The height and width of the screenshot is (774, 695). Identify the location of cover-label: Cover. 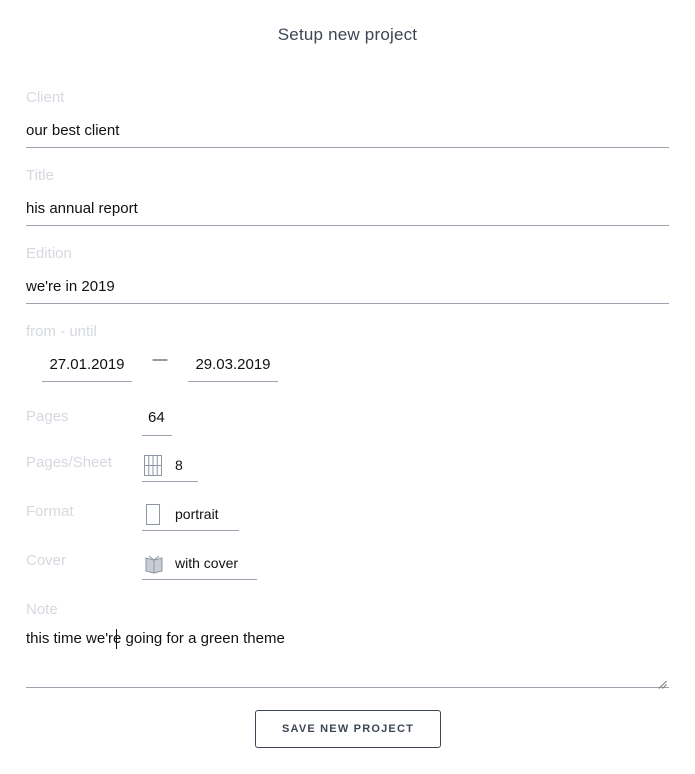
(46, 560).